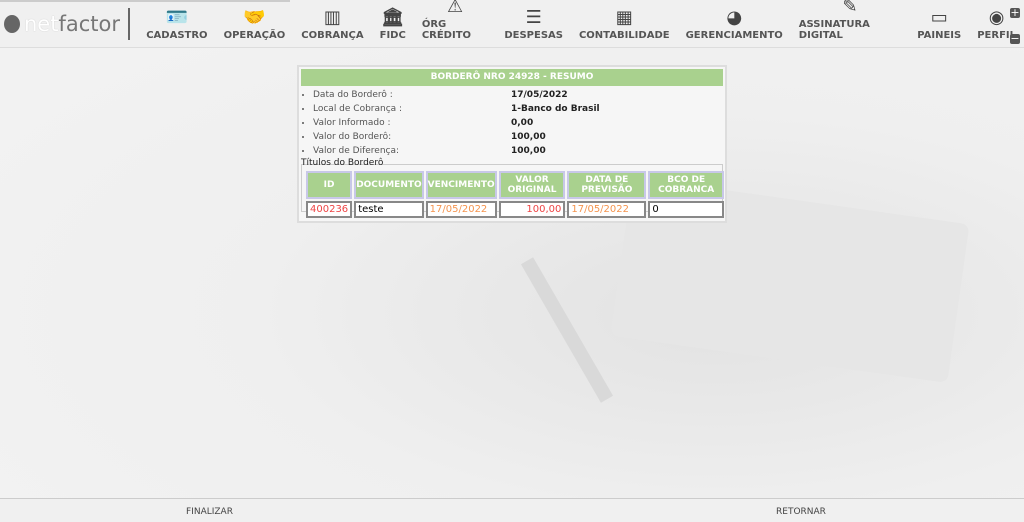 The width and height of the screenshot is (1024, 522). What do you see at coordinates (332, 17) in the screenshot?
I see `barcode-icon: ▥` at bounding box center [332, 17].